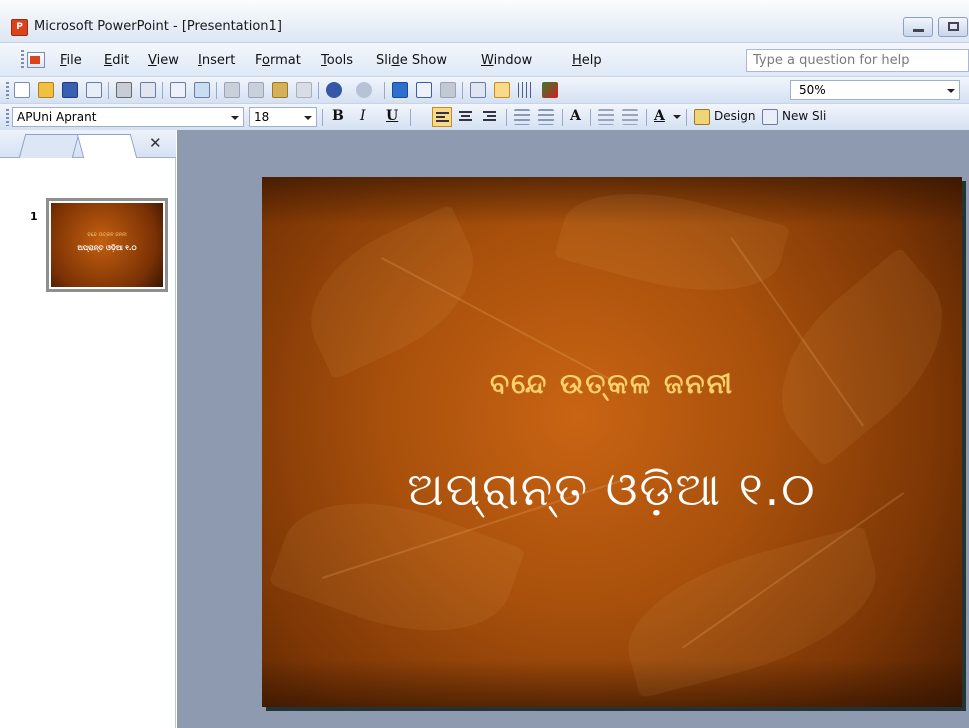  What do you see at coordinates (70, 90) in the screenshot?
I see `save-icon` at bounding box center [70, 90].